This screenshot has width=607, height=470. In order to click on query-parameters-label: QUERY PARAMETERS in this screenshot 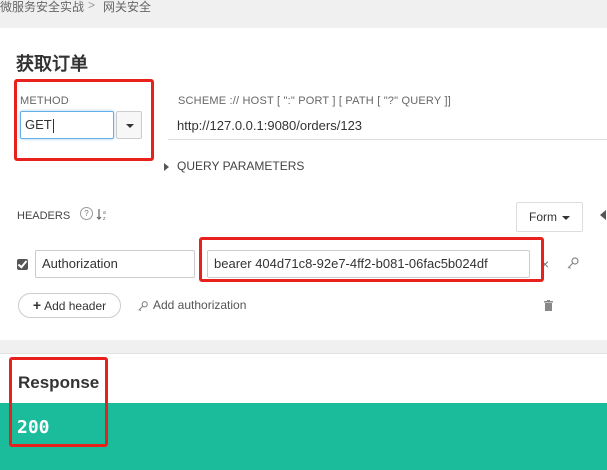, I will do `click(241, 166)`.